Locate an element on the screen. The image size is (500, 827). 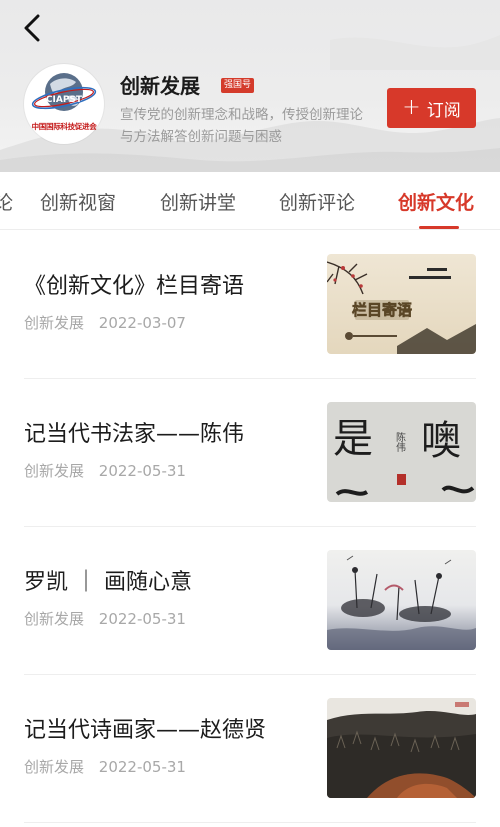
tab-innovation-lecture: 创新讲堂 is located at coordinates (198, 201).